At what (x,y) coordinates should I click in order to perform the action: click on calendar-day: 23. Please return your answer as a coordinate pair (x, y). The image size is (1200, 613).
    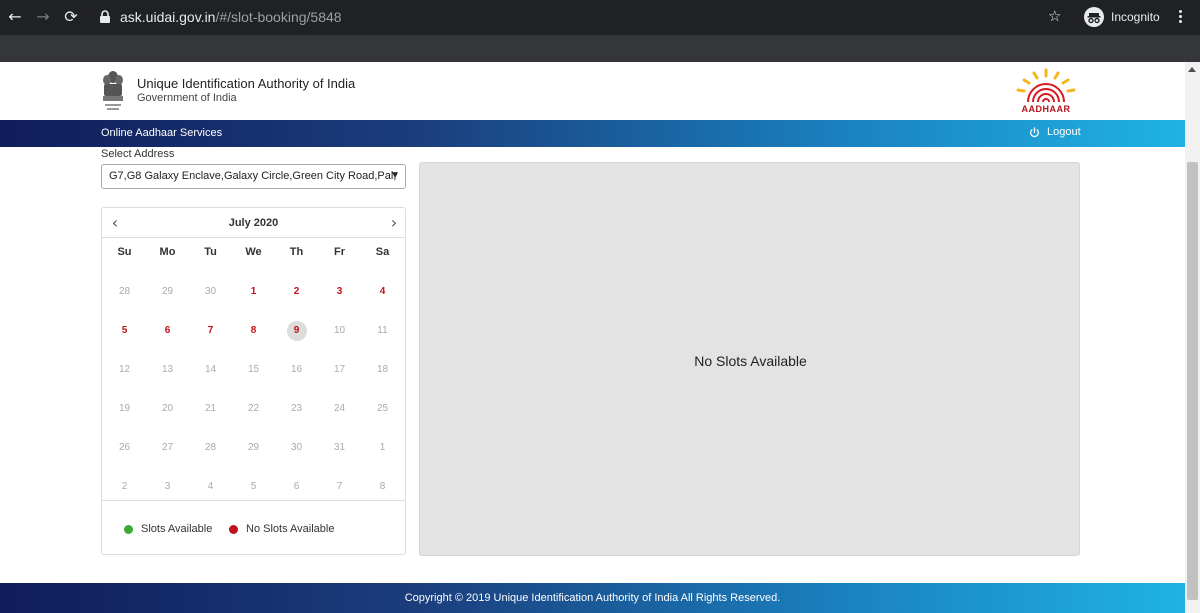
    Looking at the image, I should click on (296, 408).